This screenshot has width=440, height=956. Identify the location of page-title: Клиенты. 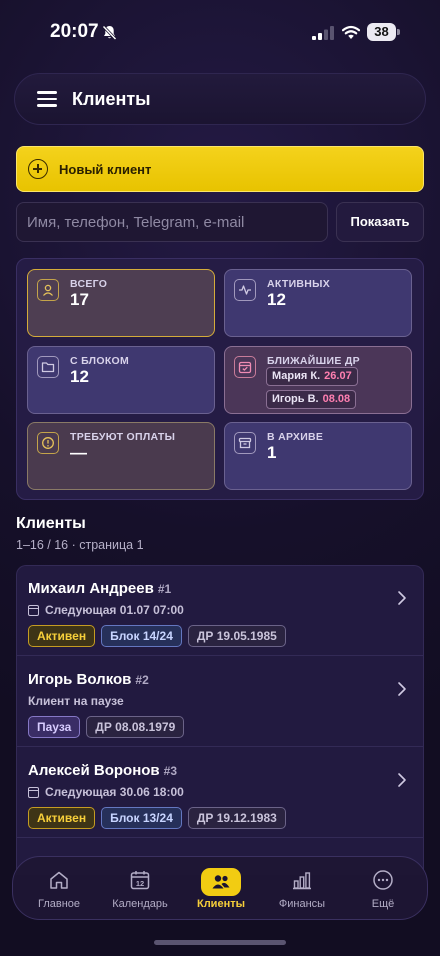
(111, 99).